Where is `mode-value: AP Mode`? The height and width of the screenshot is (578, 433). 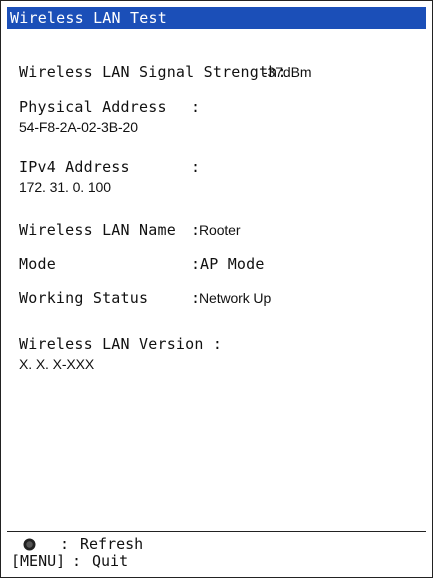 mode-value: AP Mode is located at coordinates (232, 264).